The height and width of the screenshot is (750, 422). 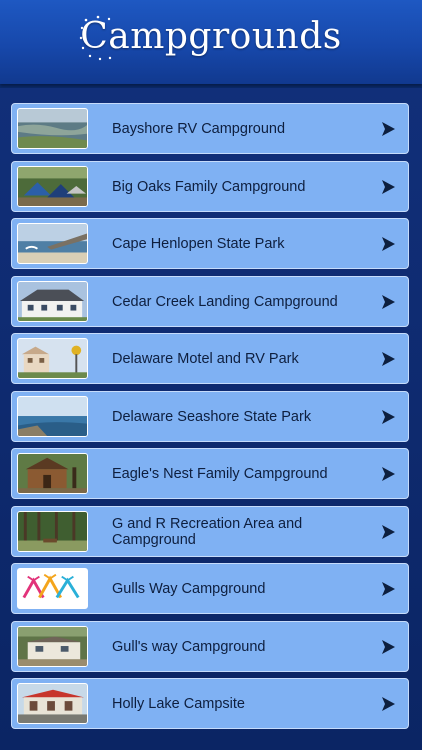 I want to click on list-item-label: Holly Lake Campsite, so click(x=178, y=703).